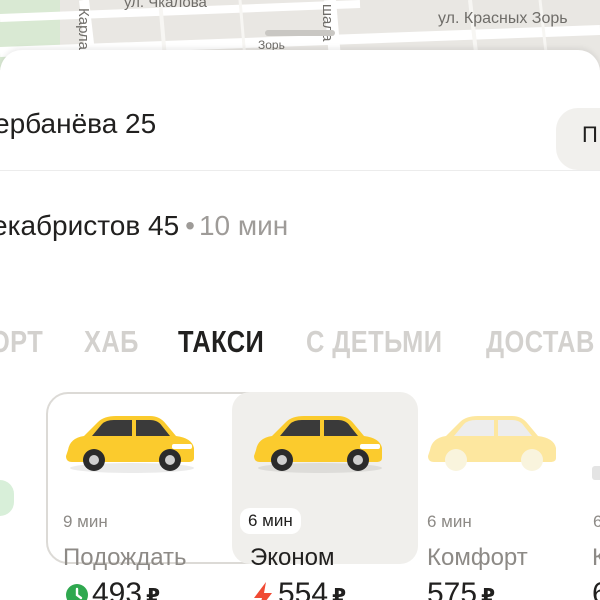 The height and width of the screenshot is (600, 600). I want to click on price-value: 575, so click(452, 588).